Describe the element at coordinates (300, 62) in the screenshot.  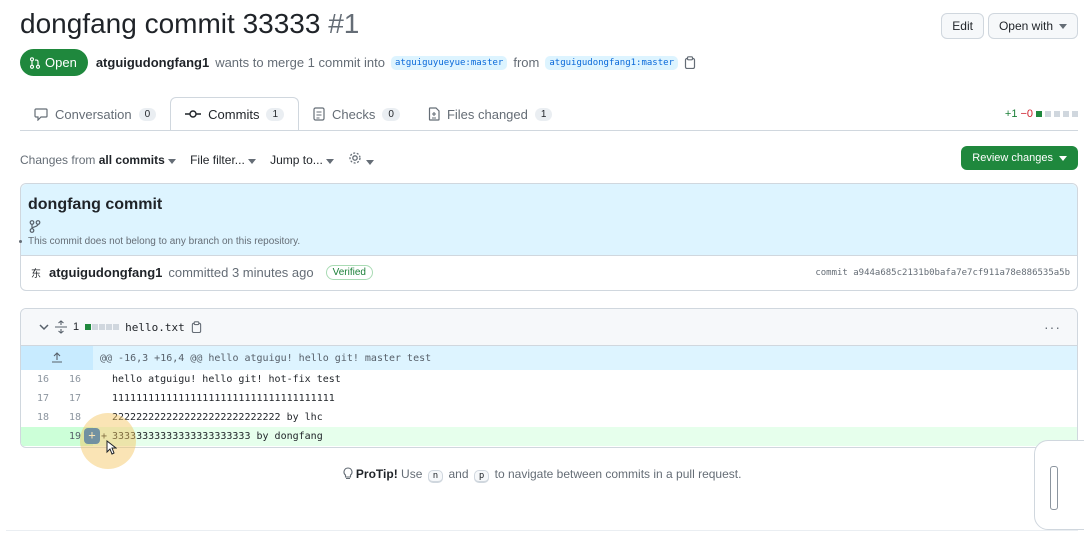
I see `merge-text: wants to merge 1 commit into` at that location.